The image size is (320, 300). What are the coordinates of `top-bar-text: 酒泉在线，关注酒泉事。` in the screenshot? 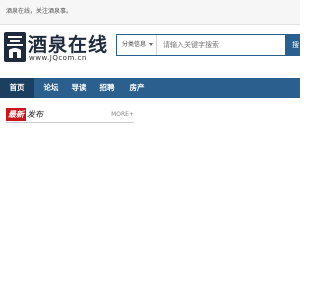 It's located at (39, 11).